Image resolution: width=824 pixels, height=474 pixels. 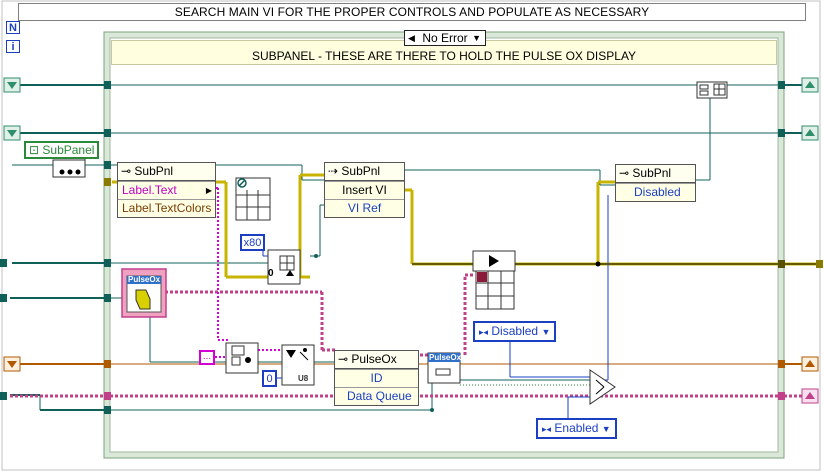 What do you see at coordinates (712, 90) in the screenshot?
I see `bundle-node` at bounding box center [712, 90].